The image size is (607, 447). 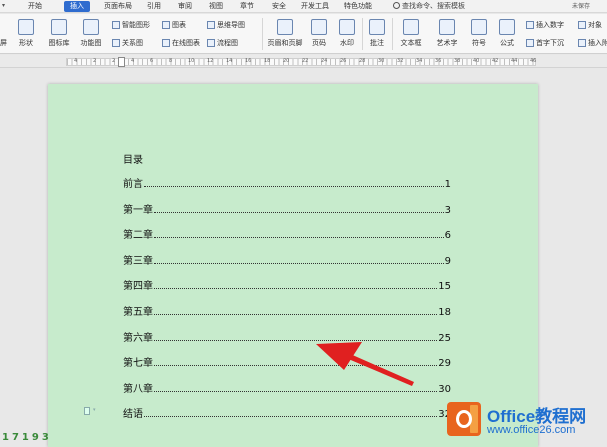 What do you see at coordinates (166, 43) in the screenshot?
I see `online-chart-icon` at bounding box center [166, 43].